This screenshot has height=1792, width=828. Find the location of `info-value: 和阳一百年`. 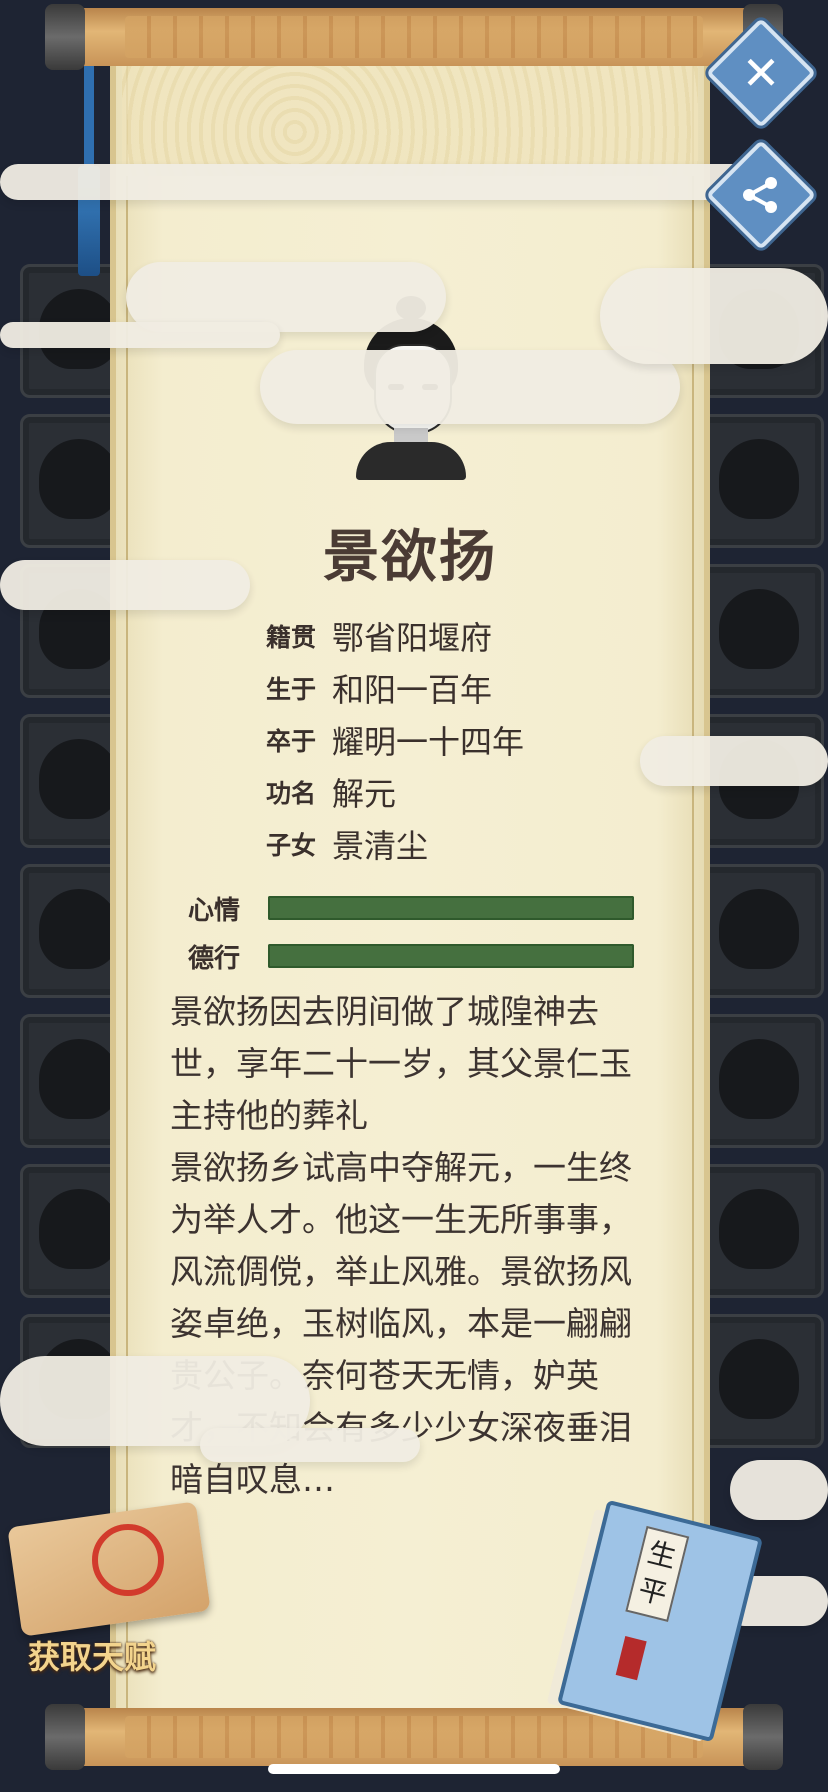

info-value: 和阳一百年 is located at coordinates (412, 690).